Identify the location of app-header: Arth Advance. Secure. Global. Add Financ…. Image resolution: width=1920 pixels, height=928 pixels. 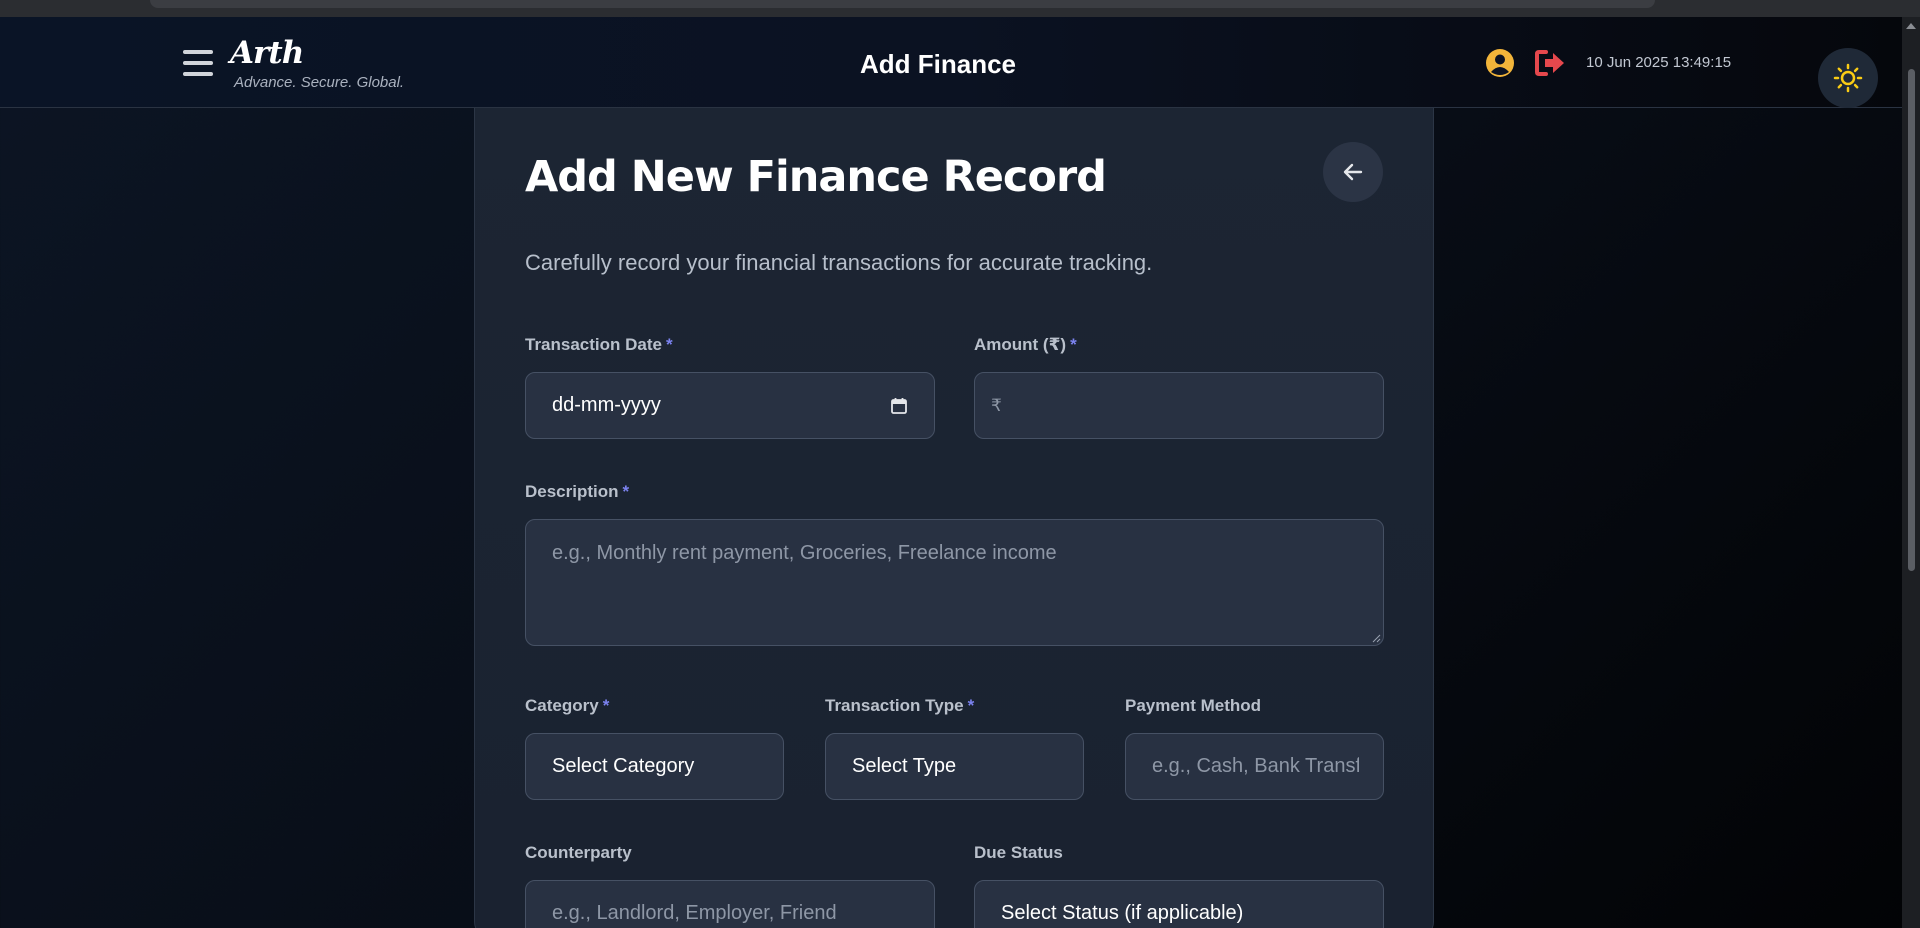
(951, 62).